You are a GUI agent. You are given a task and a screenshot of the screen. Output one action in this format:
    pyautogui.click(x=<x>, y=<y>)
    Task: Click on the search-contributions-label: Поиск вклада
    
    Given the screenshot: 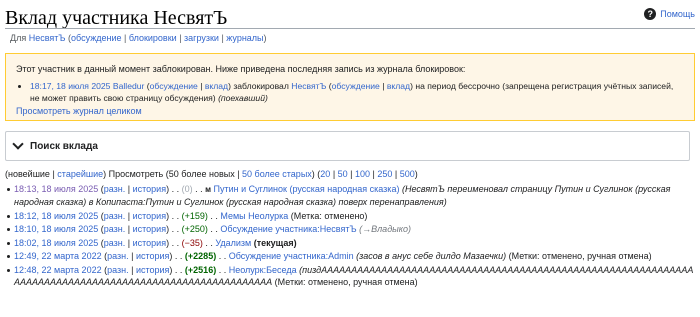 What is the action you would take?
    pyautogui.click(x=64, y=146)
    